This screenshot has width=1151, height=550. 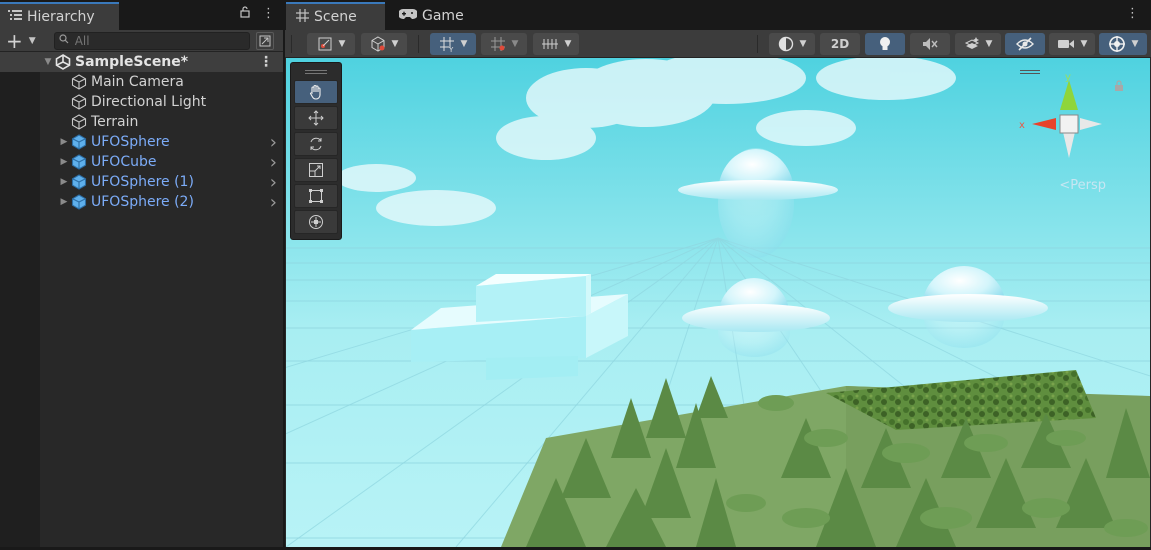 I want to click on hierarchy-row-prefab: ▶ UFOCube ›, so click(x=141, y=162).